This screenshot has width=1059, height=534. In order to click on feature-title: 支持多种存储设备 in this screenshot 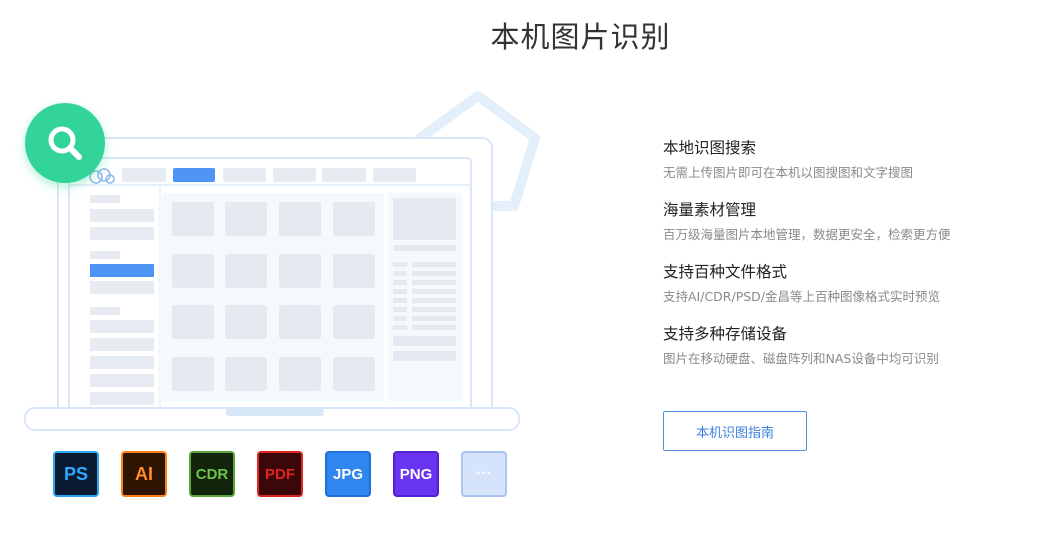, I will do `click(725, 334)`.